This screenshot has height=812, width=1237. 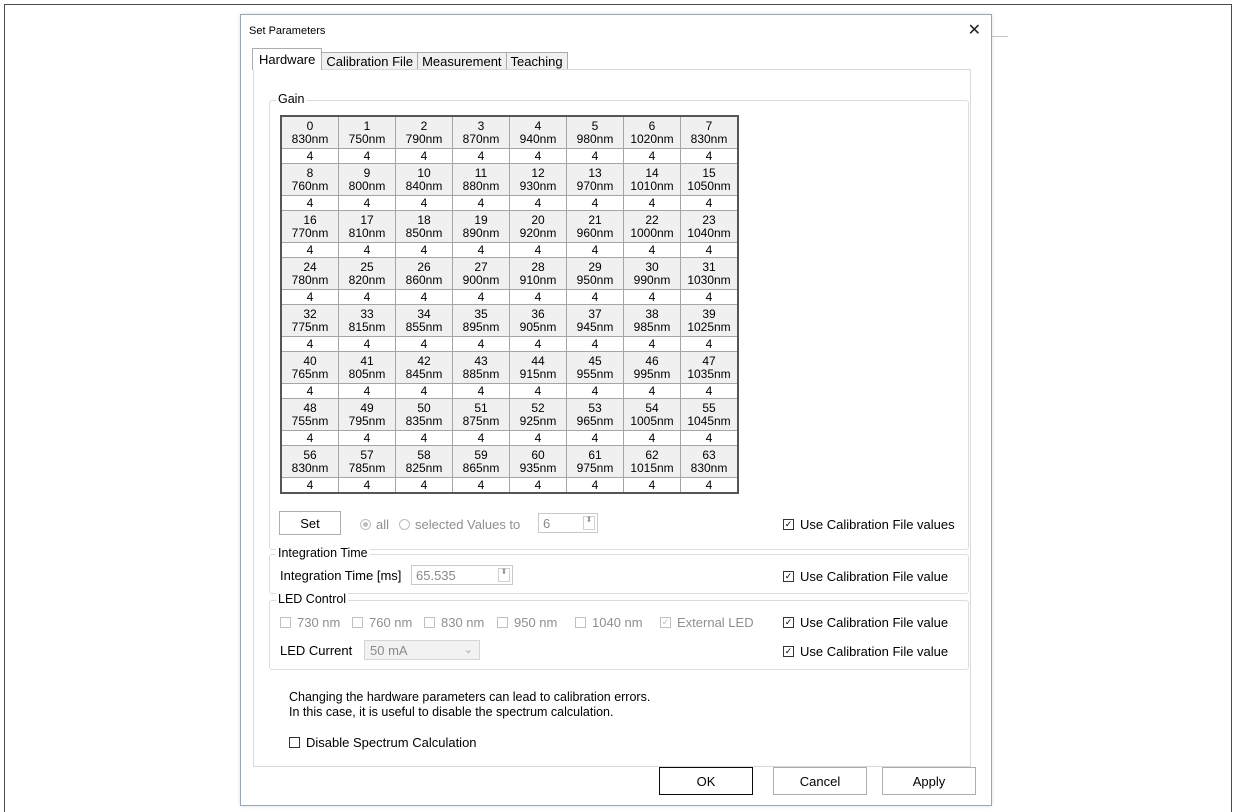 What do you see at coordinates (709, 273) in the screenshot?
I see `gain-channel-cell: 31 1030nm` at bounding box center [709, 273].